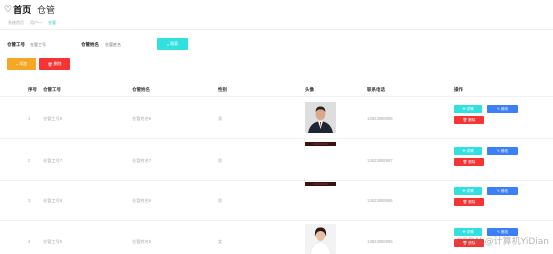 The width and height of the screenshot is (553, 254). I want to click on row-phone: 13823888988, so click(380, 118).